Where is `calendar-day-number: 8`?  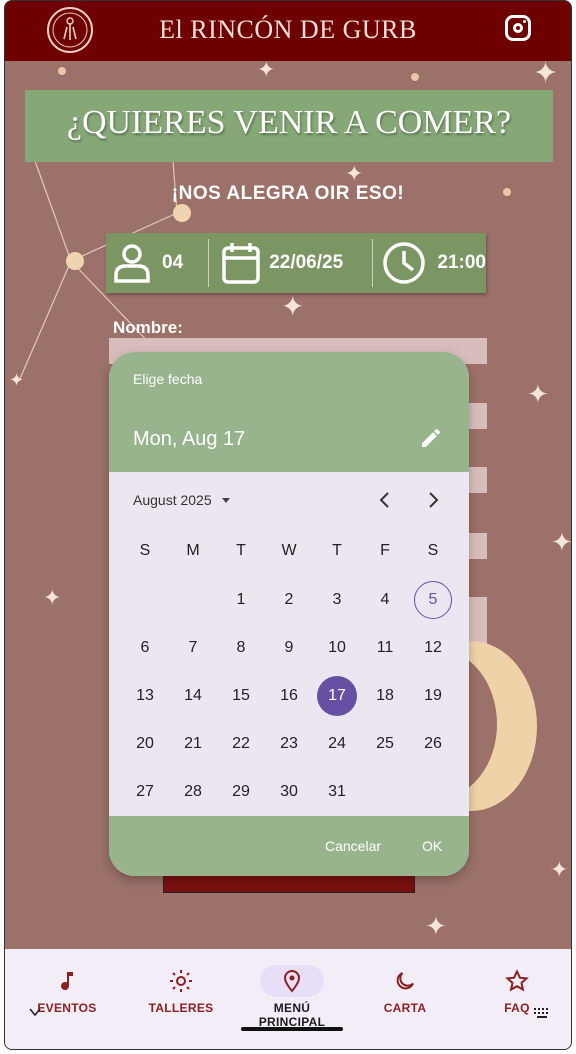 calendar-day-number: 8 is located at coordinates (241, 647).